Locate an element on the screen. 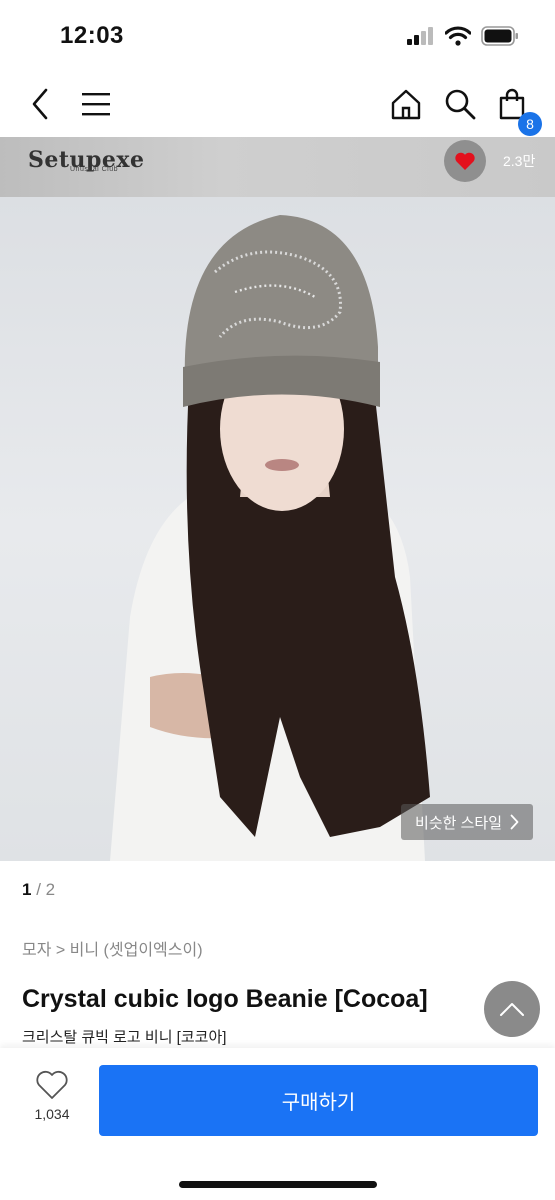  wifi-icon is located at coordinates (458, 36).